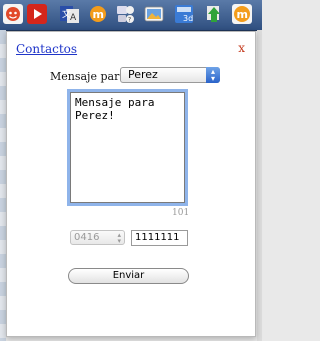 The width and height of the screenshot is (320, 341). Describe the element at coordinates (87, 237) in the screenshot. I see `phone-prefix-selected: 0416` at that location.